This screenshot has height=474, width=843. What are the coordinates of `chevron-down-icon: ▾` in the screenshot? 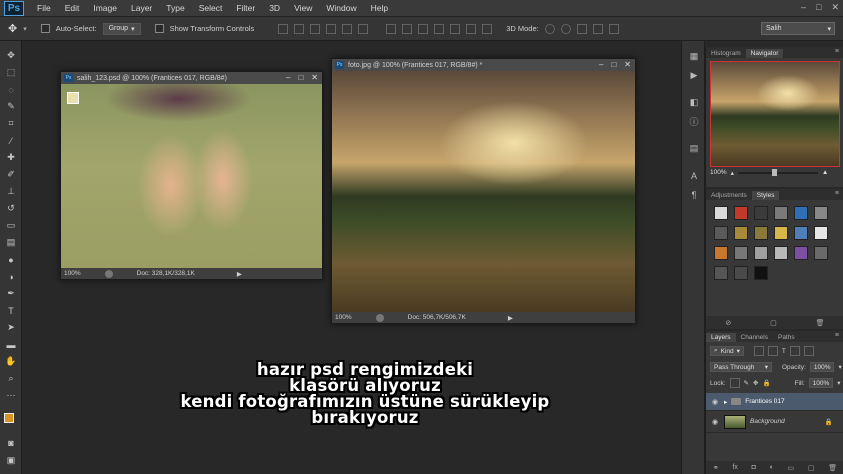 It's located at (839, 367).